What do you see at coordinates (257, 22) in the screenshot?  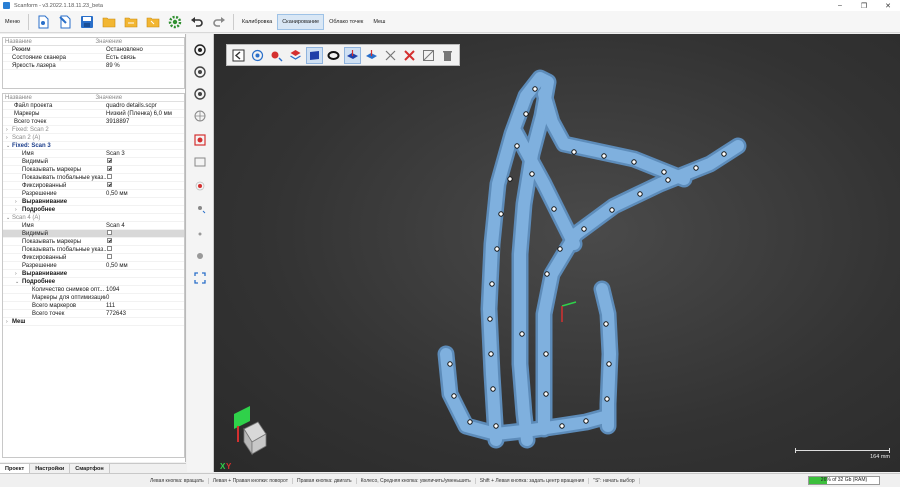 I see `tab-calibration: Калибровка` at bounding box center [257, 22].